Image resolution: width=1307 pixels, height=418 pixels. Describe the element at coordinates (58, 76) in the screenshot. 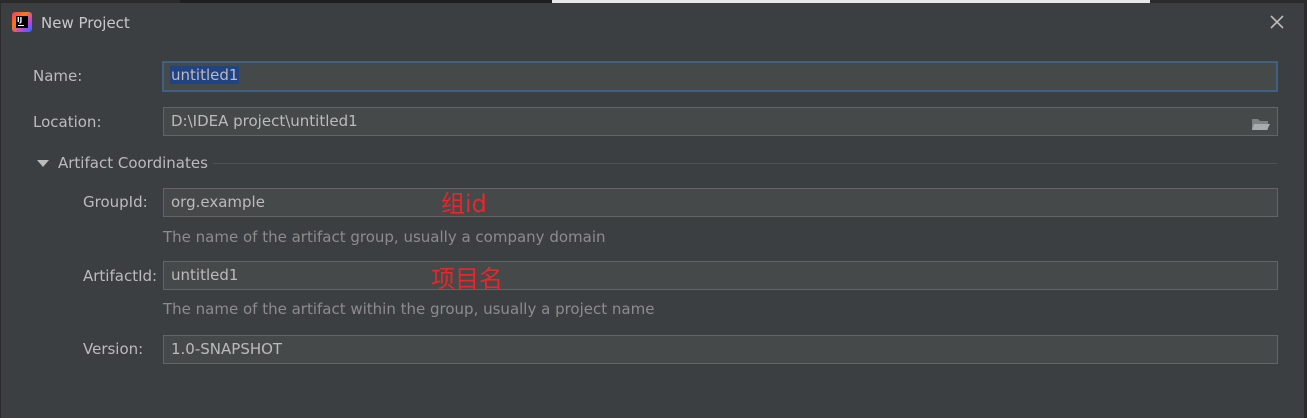

I see `name-label: Name:` at that location.